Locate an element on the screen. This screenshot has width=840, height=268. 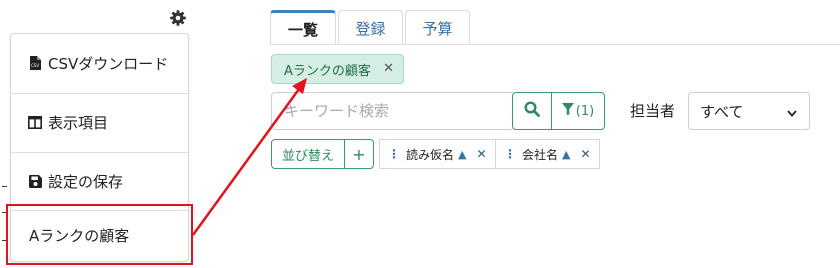
search-icon is located at coordinates (532, 111).